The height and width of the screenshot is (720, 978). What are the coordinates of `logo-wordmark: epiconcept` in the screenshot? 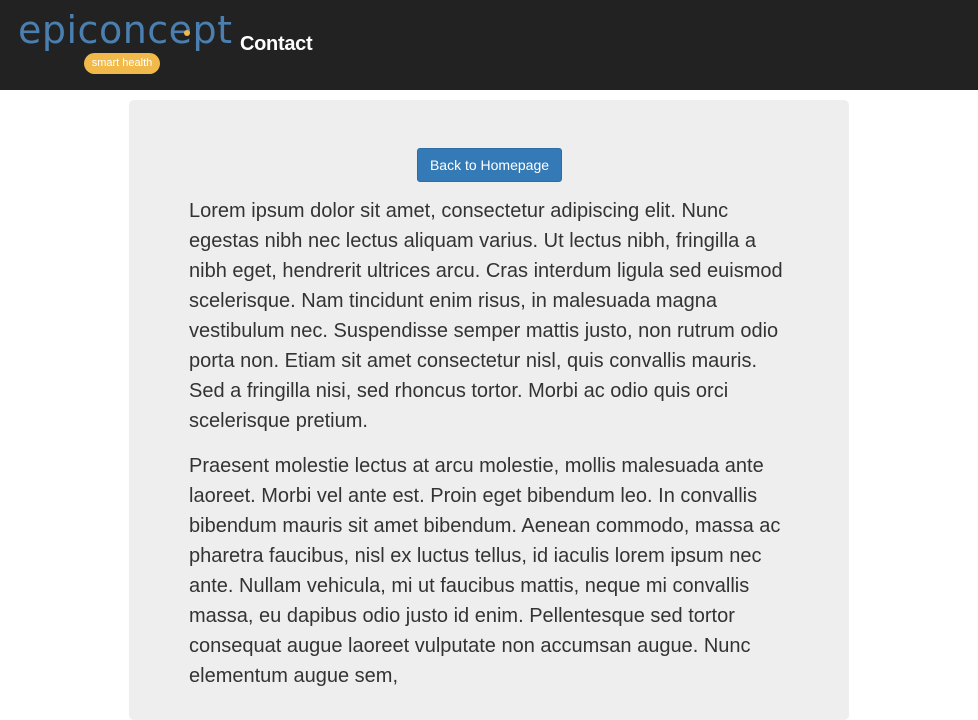 It's located at (125, 30).